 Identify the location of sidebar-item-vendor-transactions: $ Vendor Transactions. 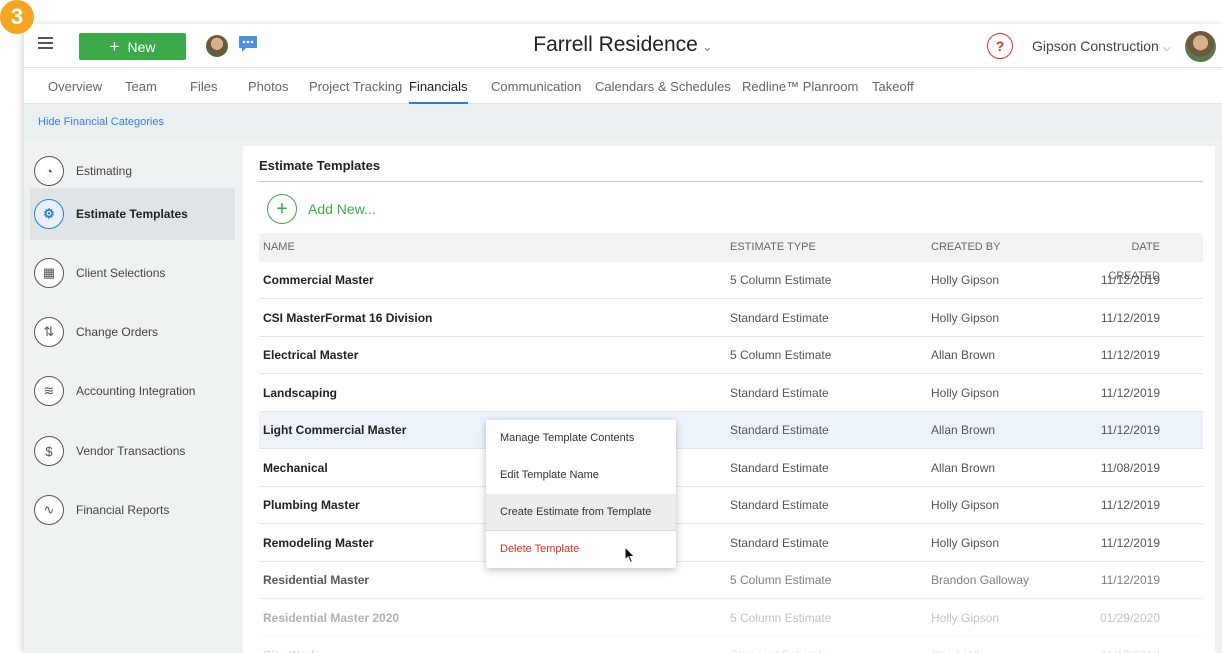
(132, 451).